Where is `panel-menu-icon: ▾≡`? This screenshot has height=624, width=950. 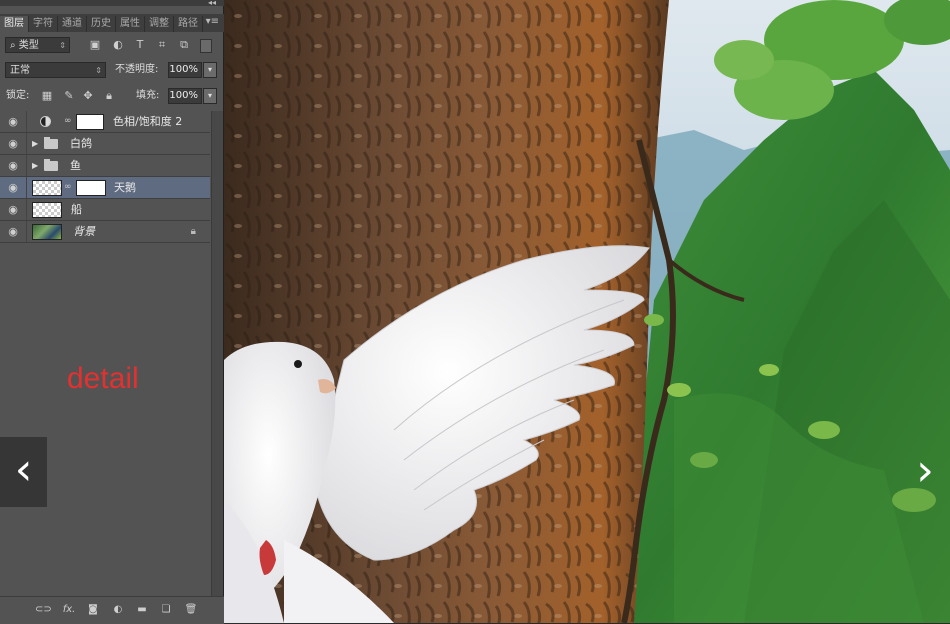
panel-menu-icon: ▾≡ is located at coordinates (212, 21).